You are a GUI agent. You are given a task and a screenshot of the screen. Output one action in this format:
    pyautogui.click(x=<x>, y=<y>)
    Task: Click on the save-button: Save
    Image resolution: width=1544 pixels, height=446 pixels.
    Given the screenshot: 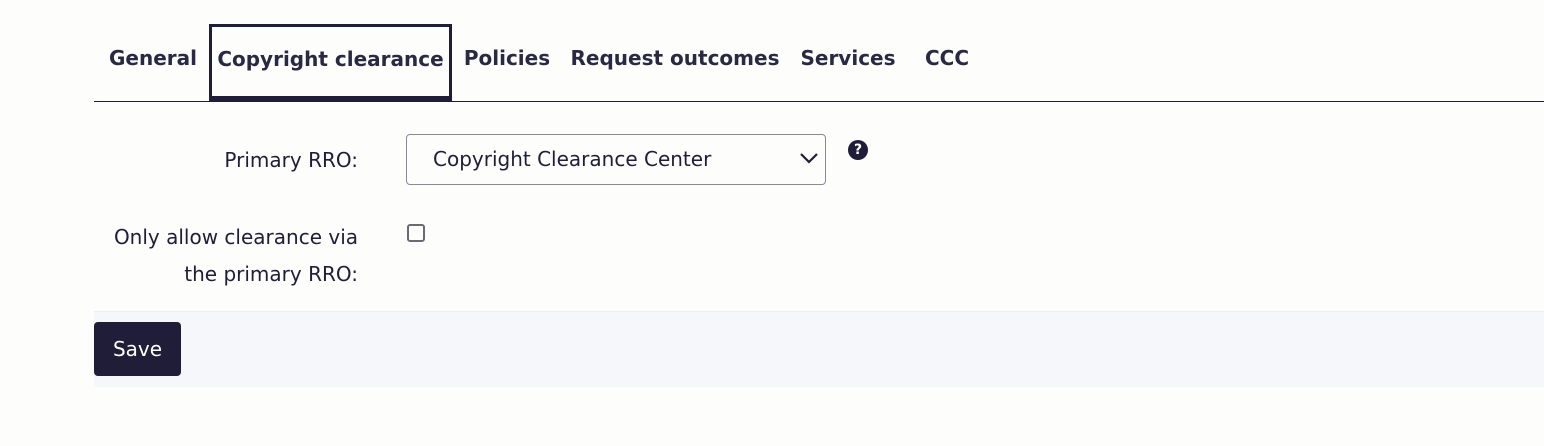 What is the action you would take?
    pyautogui.click(x=137, y=349)
    